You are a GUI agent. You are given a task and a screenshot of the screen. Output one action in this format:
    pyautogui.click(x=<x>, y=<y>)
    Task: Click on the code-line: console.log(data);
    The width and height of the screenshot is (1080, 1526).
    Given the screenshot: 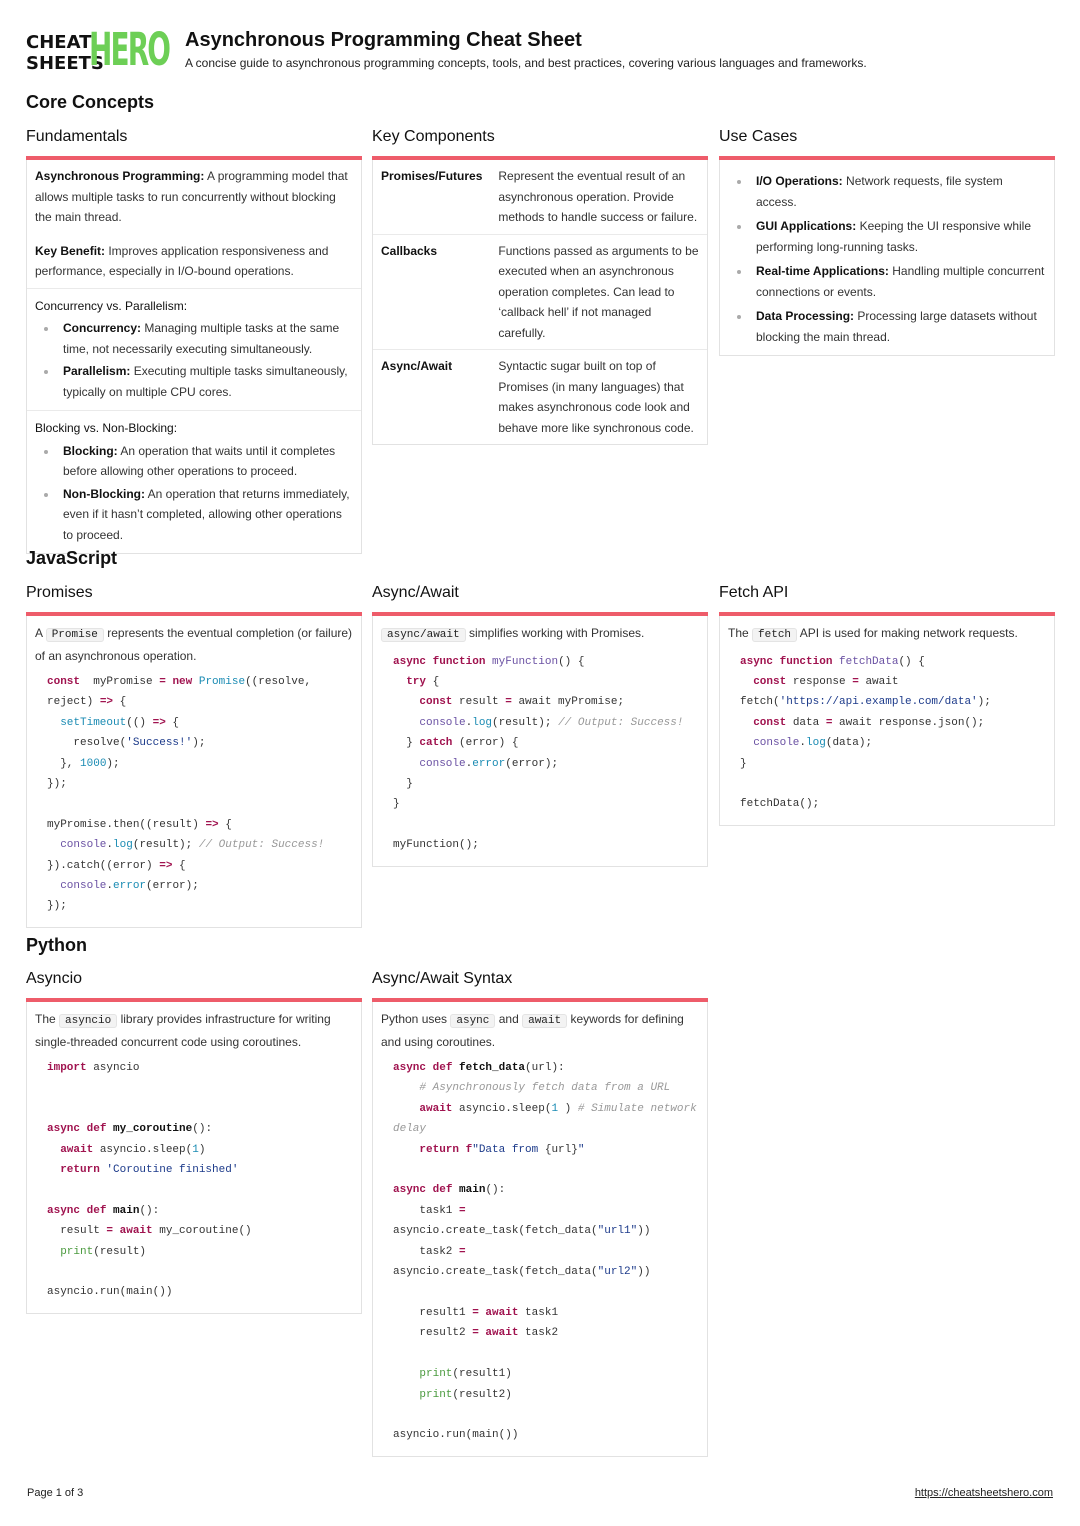 What is the action you would take?
    pyautogui.click(x=893, y=743)
    